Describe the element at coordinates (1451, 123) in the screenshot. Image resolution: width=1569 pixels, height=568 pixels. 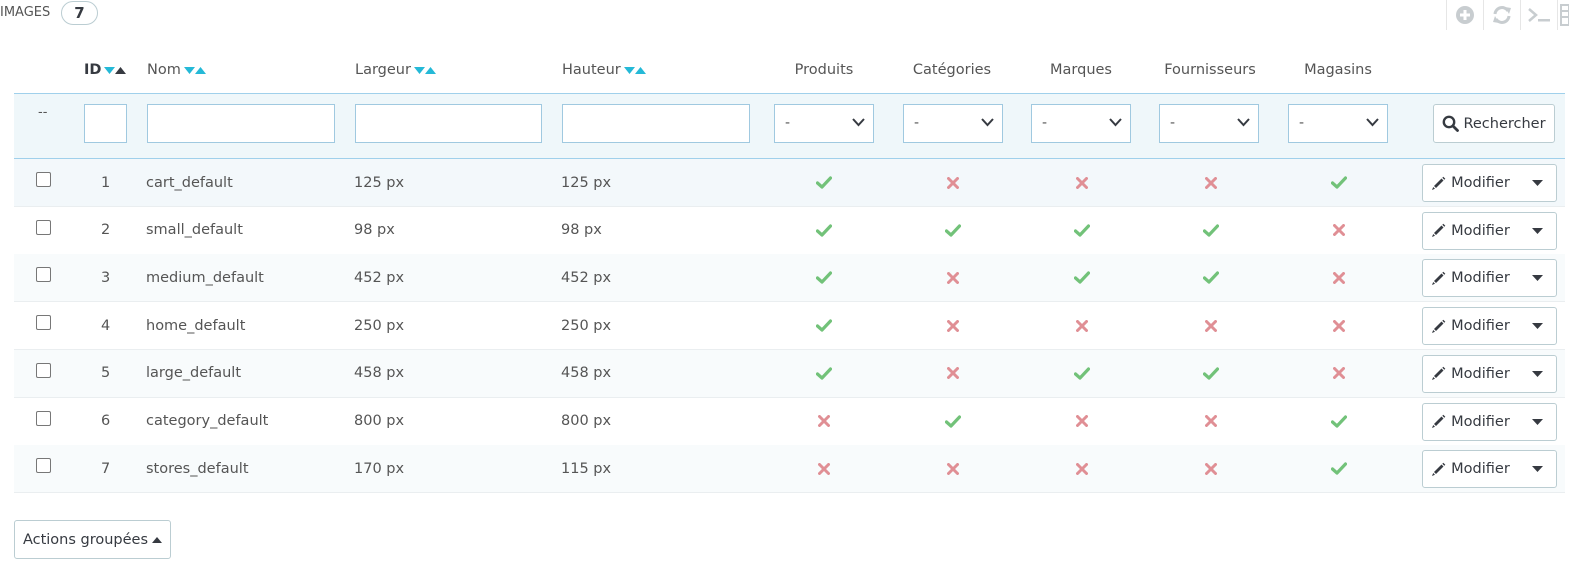
I see `search-icon` at that location.